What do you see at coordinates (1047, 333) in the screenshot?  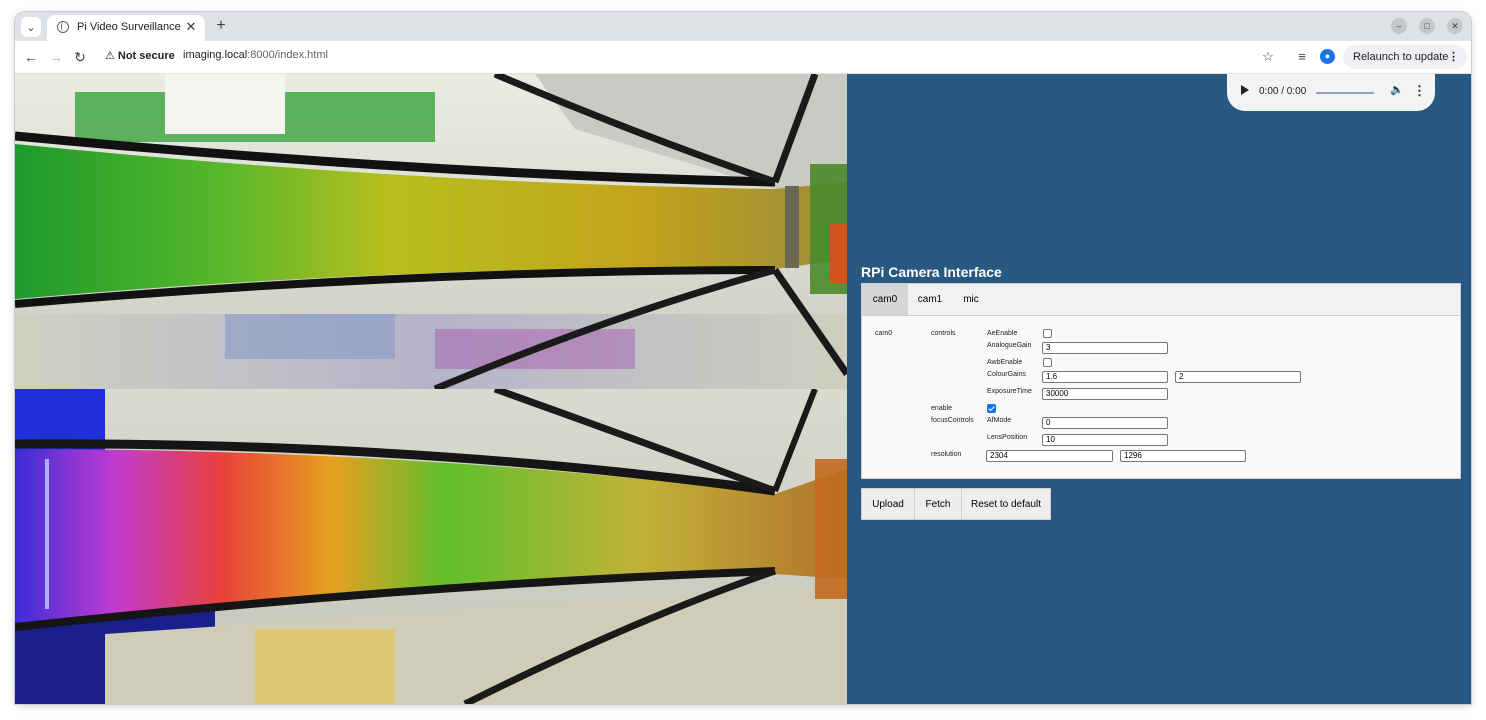 I see `ae-enable-checkbox` at bounding box center [1047, 333].